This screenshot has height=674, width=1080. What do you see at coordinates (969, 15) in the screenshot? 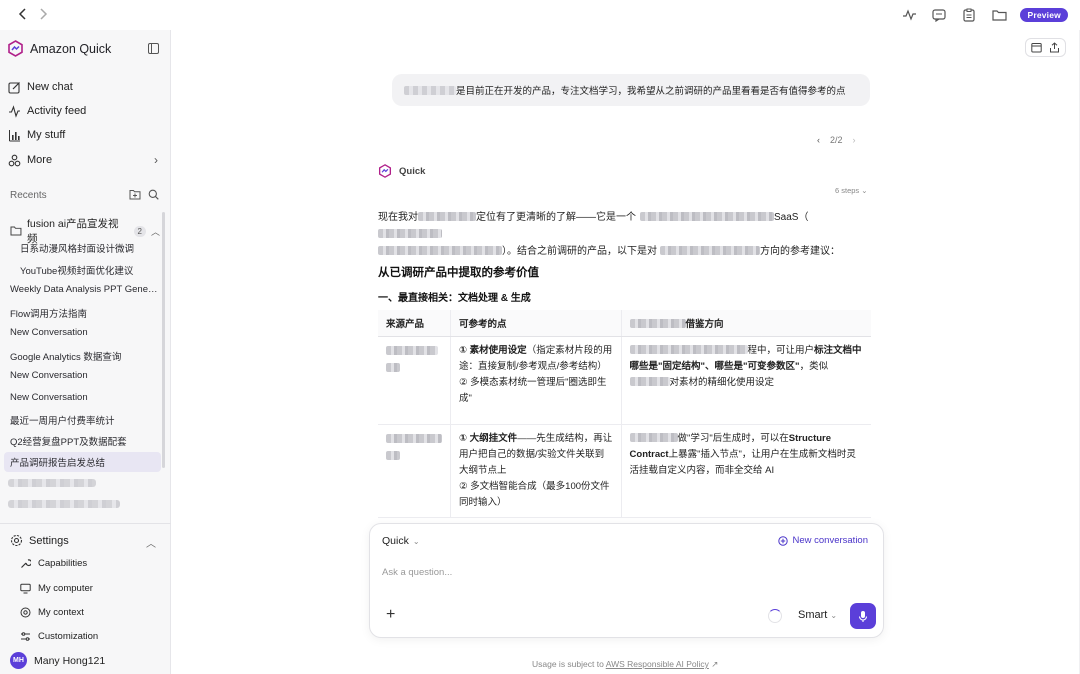
I see `clipboard-icon` at bounding box center [969, 15].